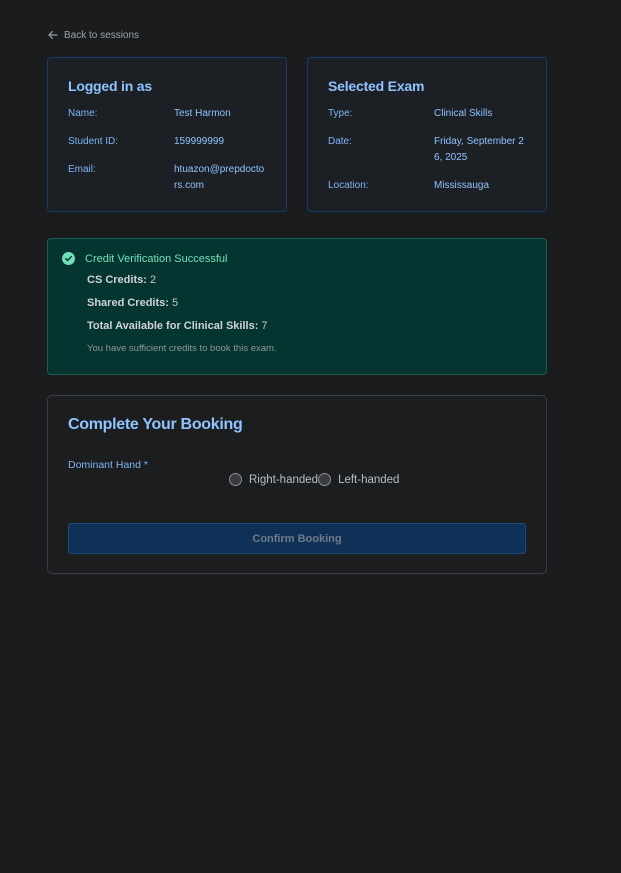 The height and width of the screenshot is (873, 621). I want to click on student-id-value: 159999999, so click(199, 141).